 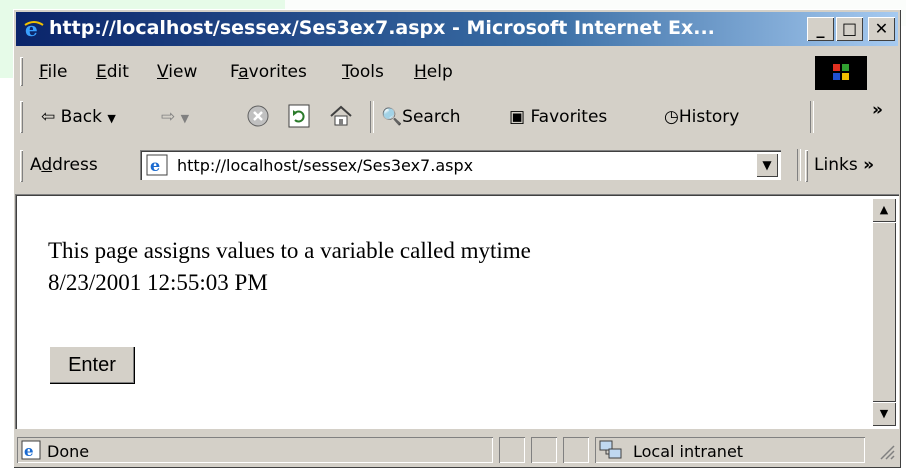 I want to click on address-dropdown-button: ▼, so click(x=767, y=165).